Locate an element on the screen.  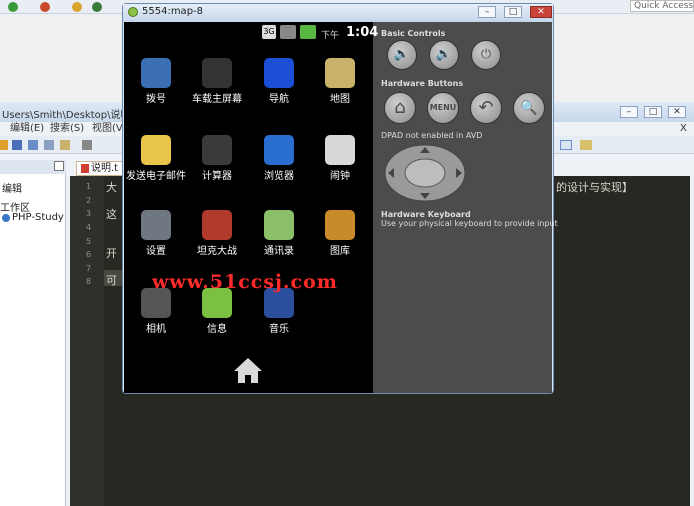
app-label: 相机 is located at coordinates (156, 329).